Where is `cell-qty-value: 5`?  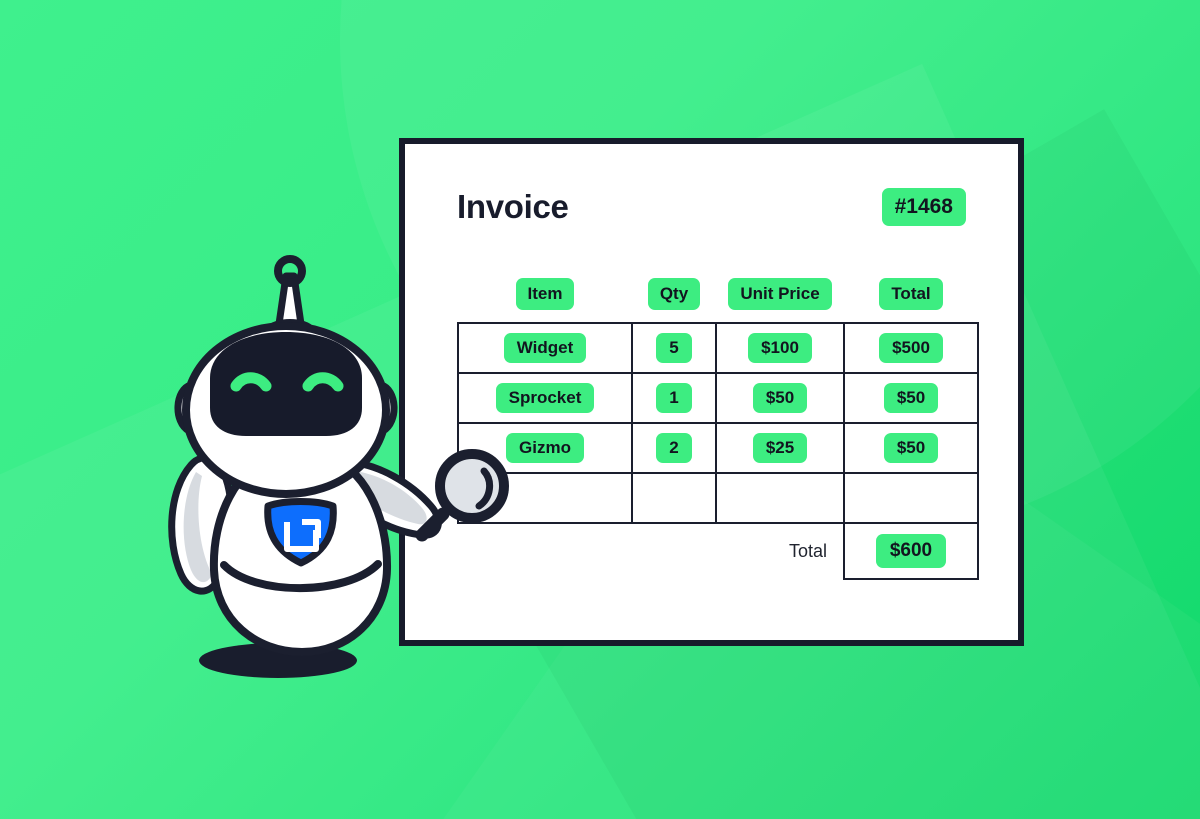
cell-qty-value: 5 is located at coordinates (674, 348).